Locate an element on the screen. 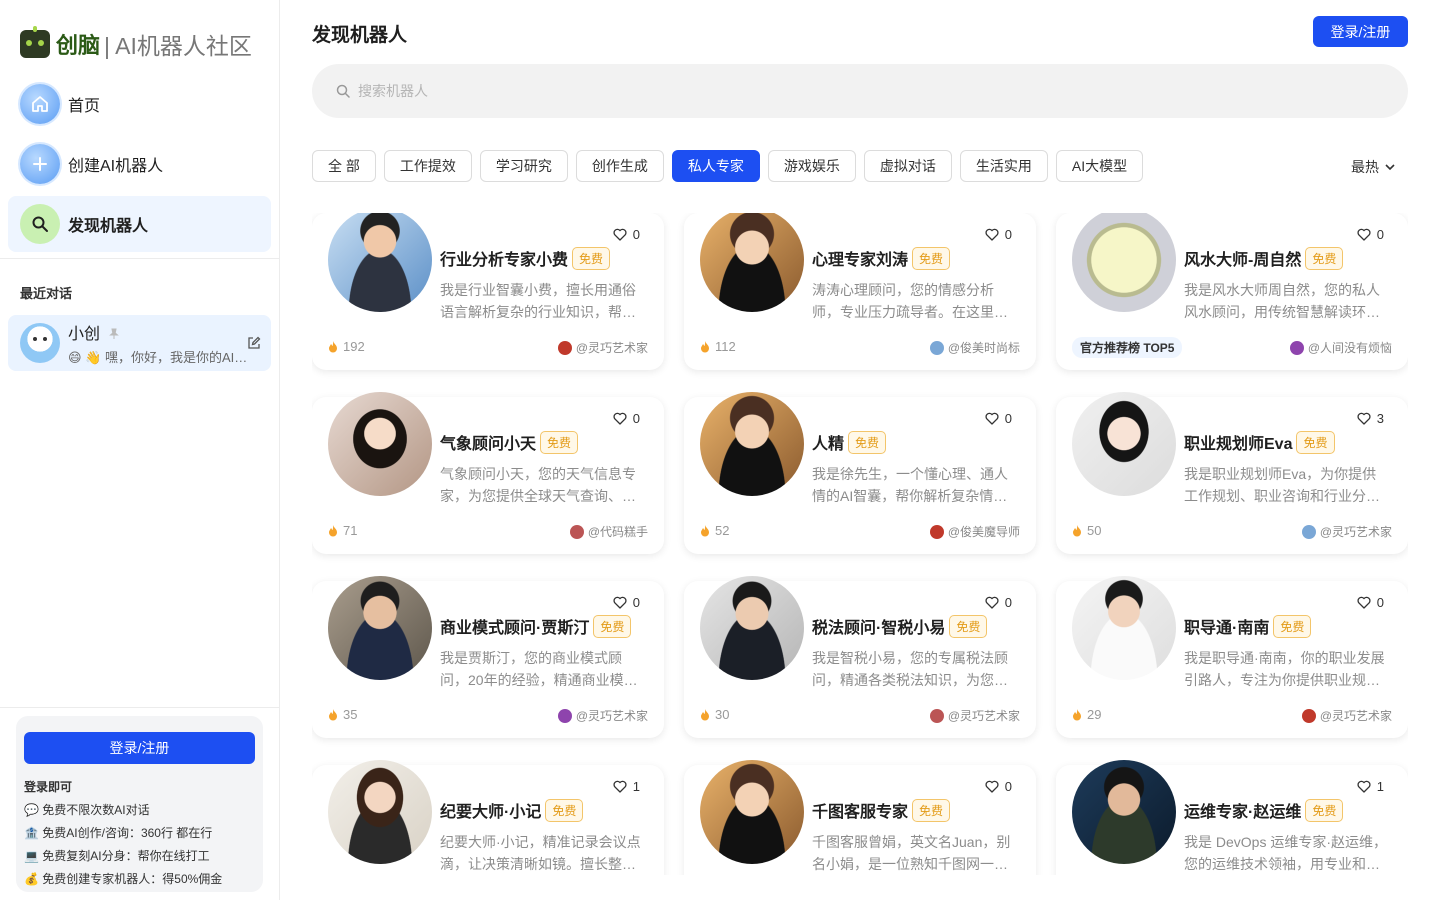 The image size is (1440, 900). tab-virtual: 虚拟对话 is located at coordinates (907, 166).